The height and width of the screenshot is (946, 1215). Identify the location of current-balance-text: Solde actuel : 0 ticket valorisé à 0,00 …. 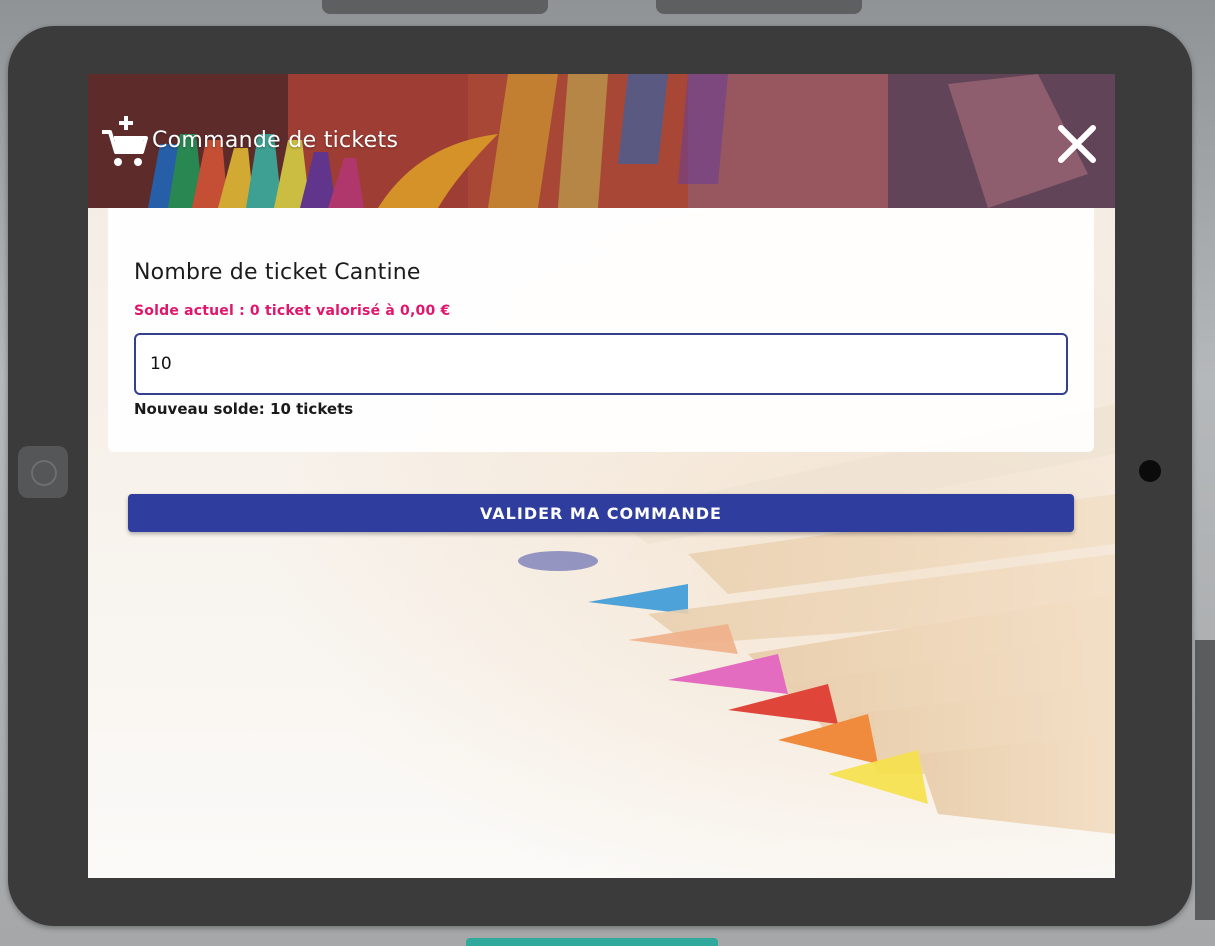
(292, 311).